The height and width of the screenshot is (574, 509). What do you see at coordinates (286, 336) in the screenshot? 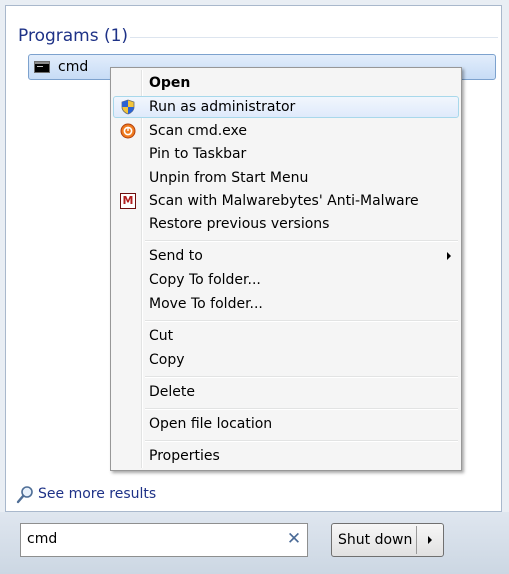
I see `menu-item-cut: Cut` at bounding box center [286, 336].